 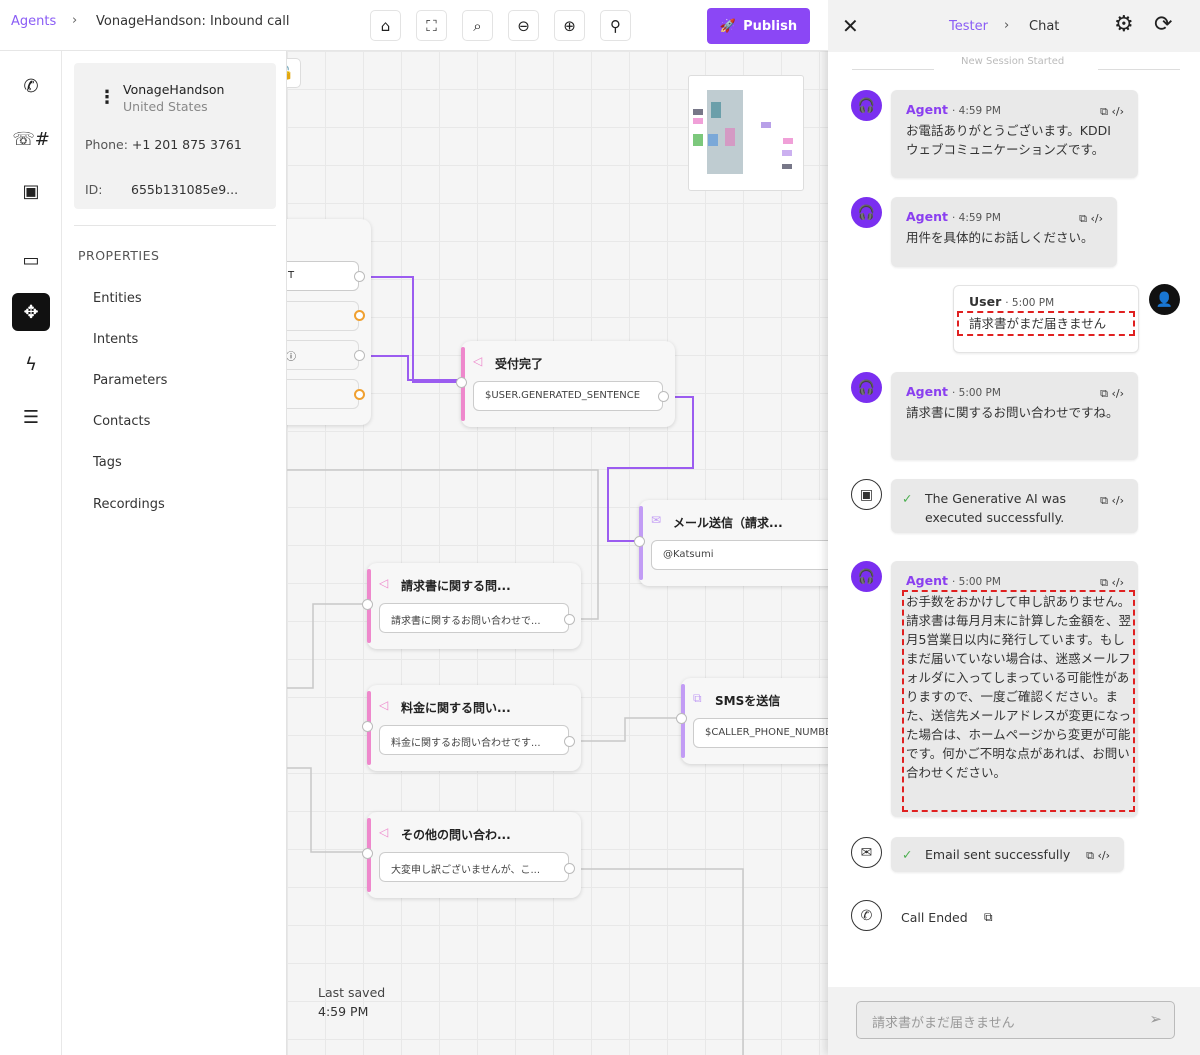 What do you see at coordinates (1012, 412) in the screenshot?
I see `message-text: 請求書に関するお問い合わせですね。` at bounding box center [1012, 412].